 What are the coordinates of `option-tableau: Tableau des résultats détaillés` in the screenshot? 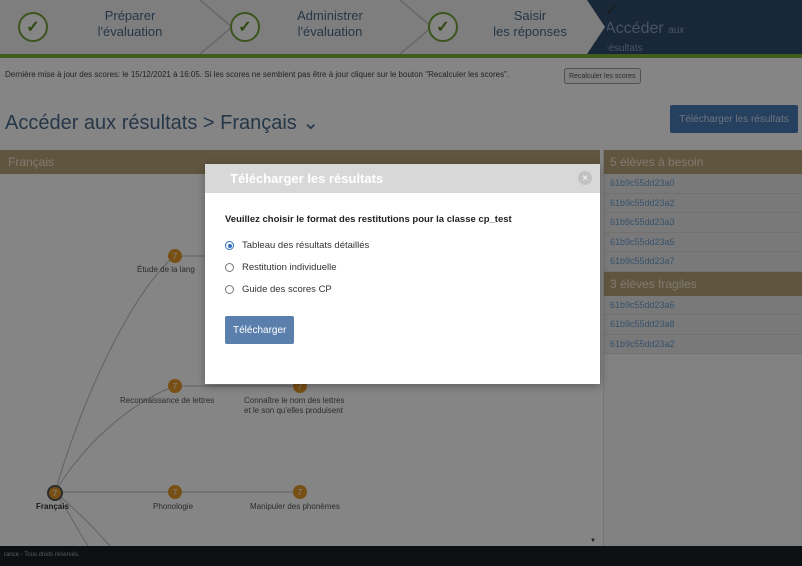 It's located at (297, 245).